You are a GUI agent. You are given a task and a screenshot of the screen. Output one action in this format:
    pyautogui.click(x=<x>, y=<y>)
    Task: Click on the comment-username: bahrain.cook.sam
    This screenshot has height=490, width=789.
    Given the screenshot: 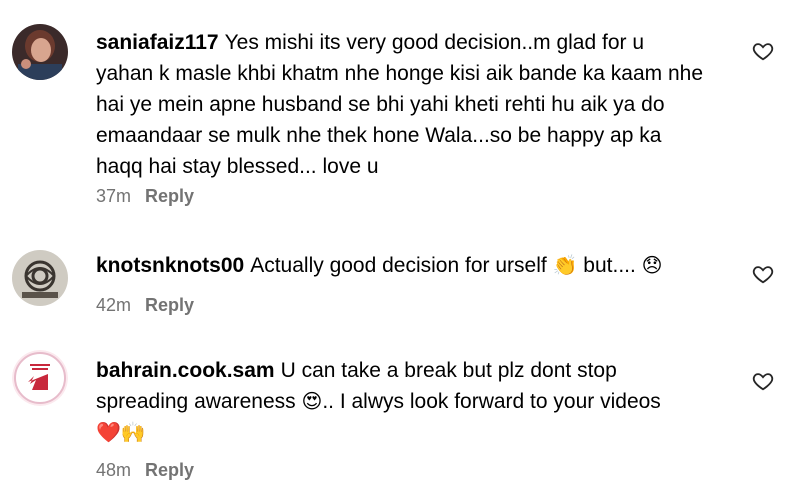 What is the action you would take?
    pyautogui.click(x=185, y=370)
    